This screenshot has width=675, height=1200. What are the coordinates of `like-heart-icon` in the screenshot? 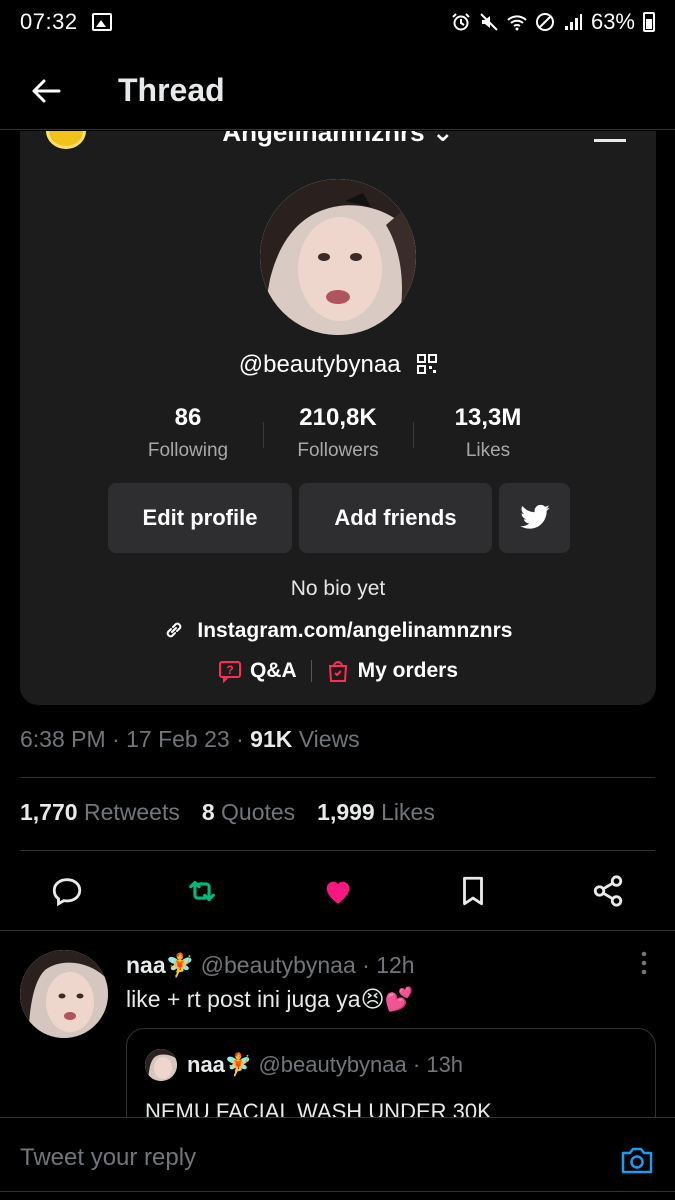 It's located at (338, 891).